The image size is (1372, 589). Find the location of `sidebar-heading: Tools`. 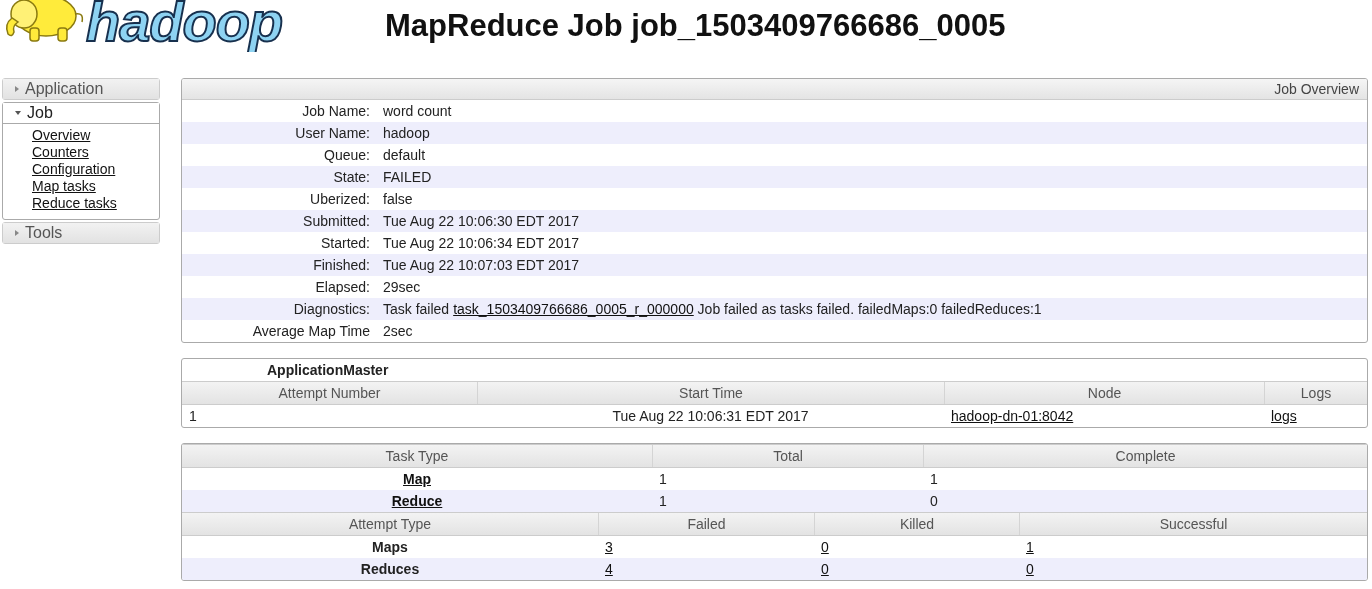

sidebar-heading: Tools is located at coordinates (81, 233).